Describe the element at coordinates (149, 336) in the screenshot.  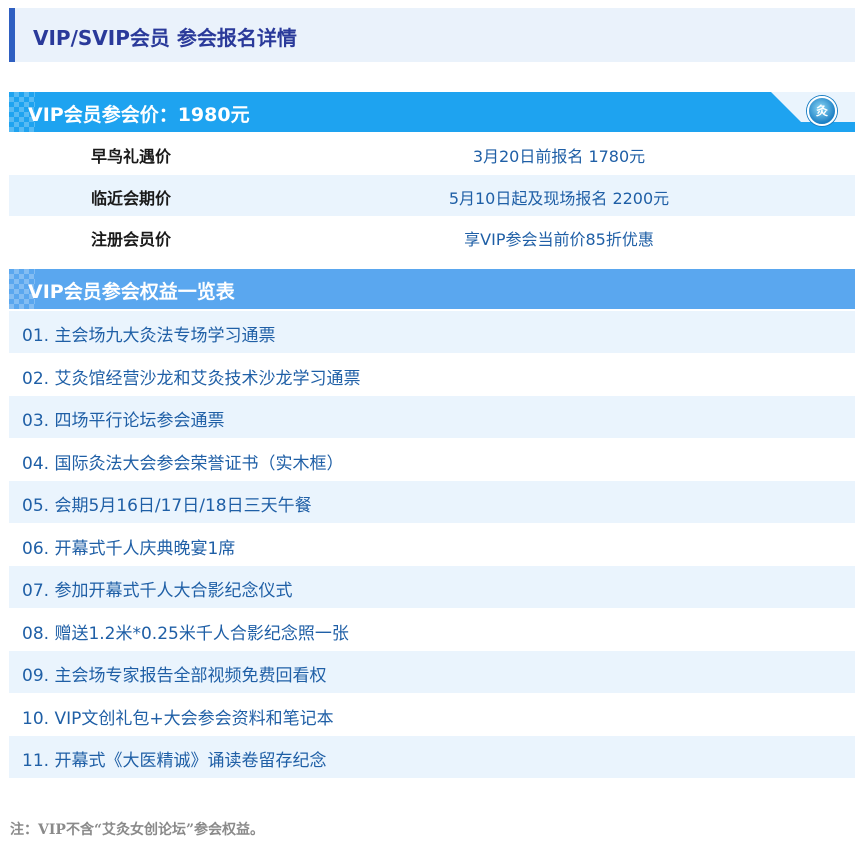
I see `benefit-item: 01. 主会场九大灸法专场学习通票` at that location.